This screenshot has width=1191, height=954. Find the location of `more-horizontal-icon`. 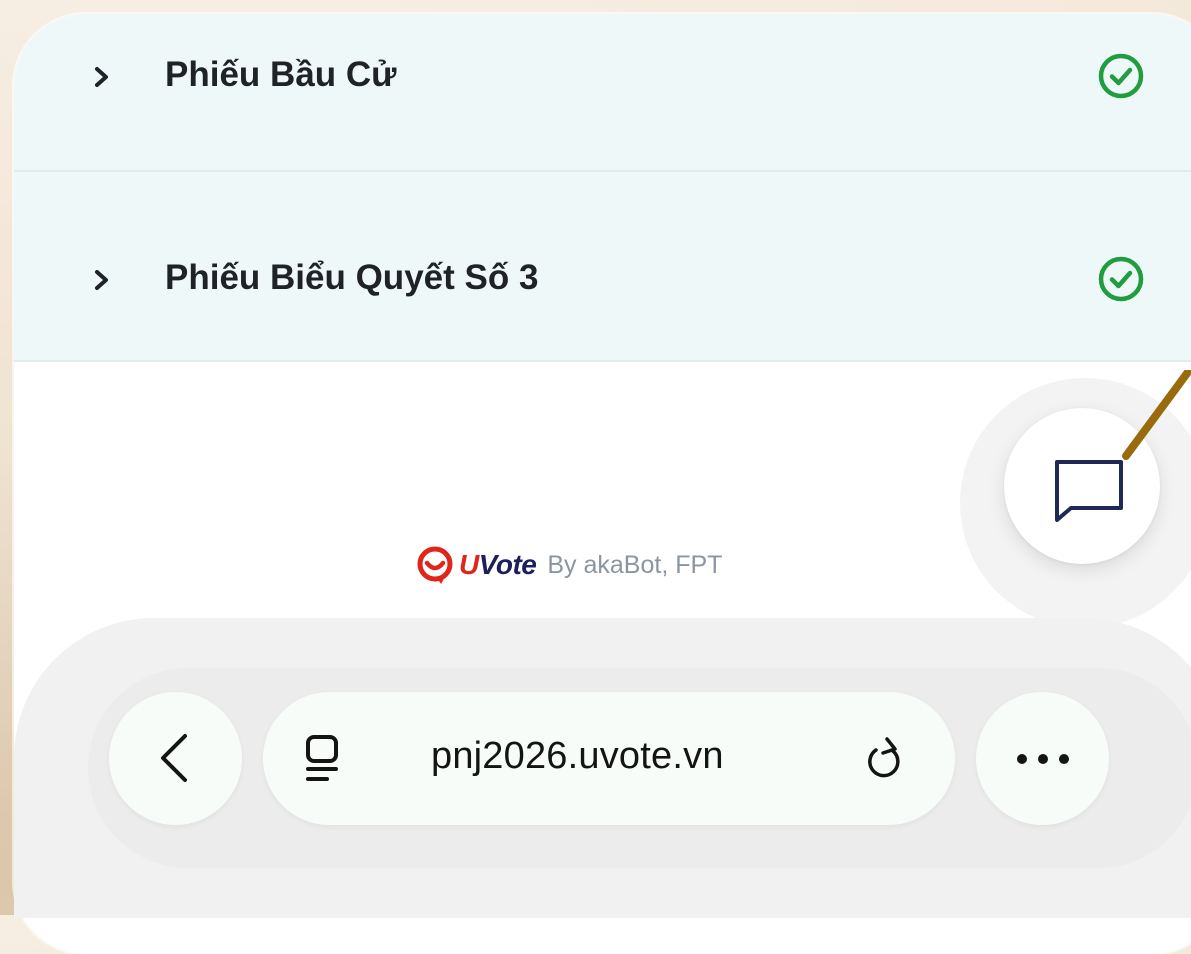

more-horizontal-icon is located at coordinates (1043, 759).